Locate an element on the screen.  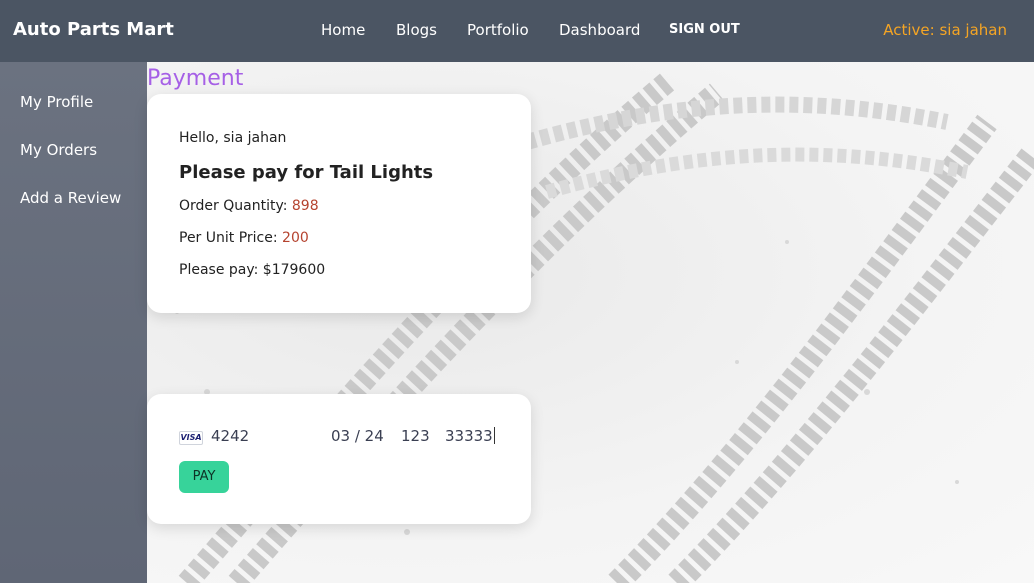
product-heading: Please pay for Tail Lights is located at coordinates (306, 172).